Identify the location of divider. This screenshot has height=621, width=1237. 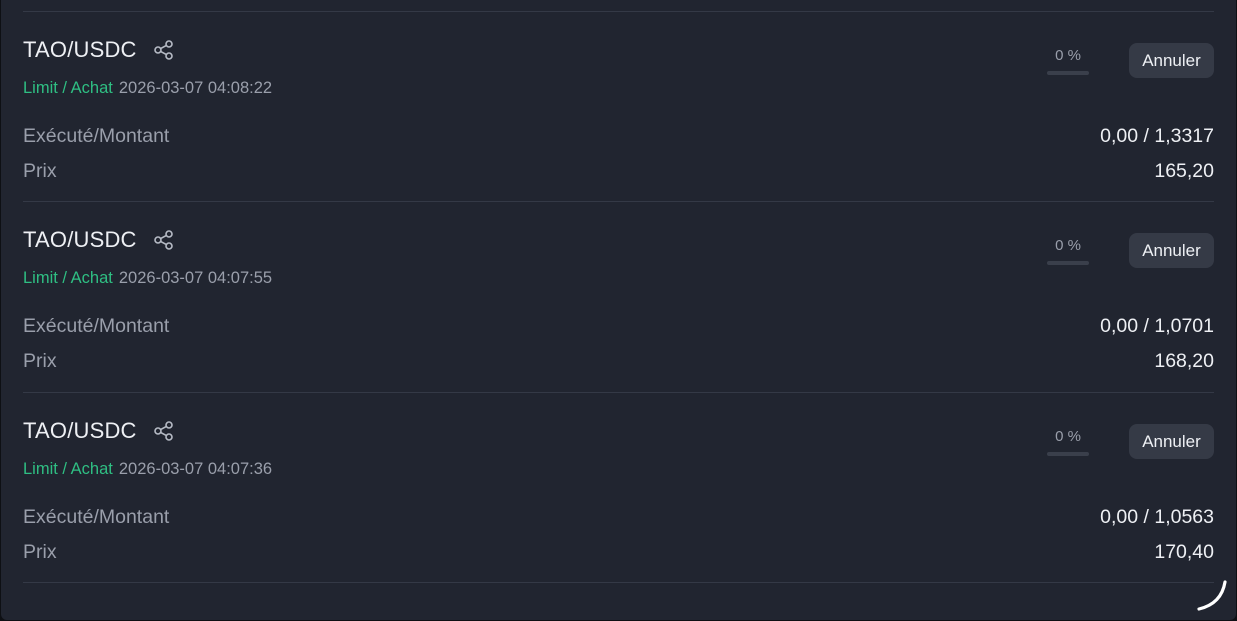
(618, 582).